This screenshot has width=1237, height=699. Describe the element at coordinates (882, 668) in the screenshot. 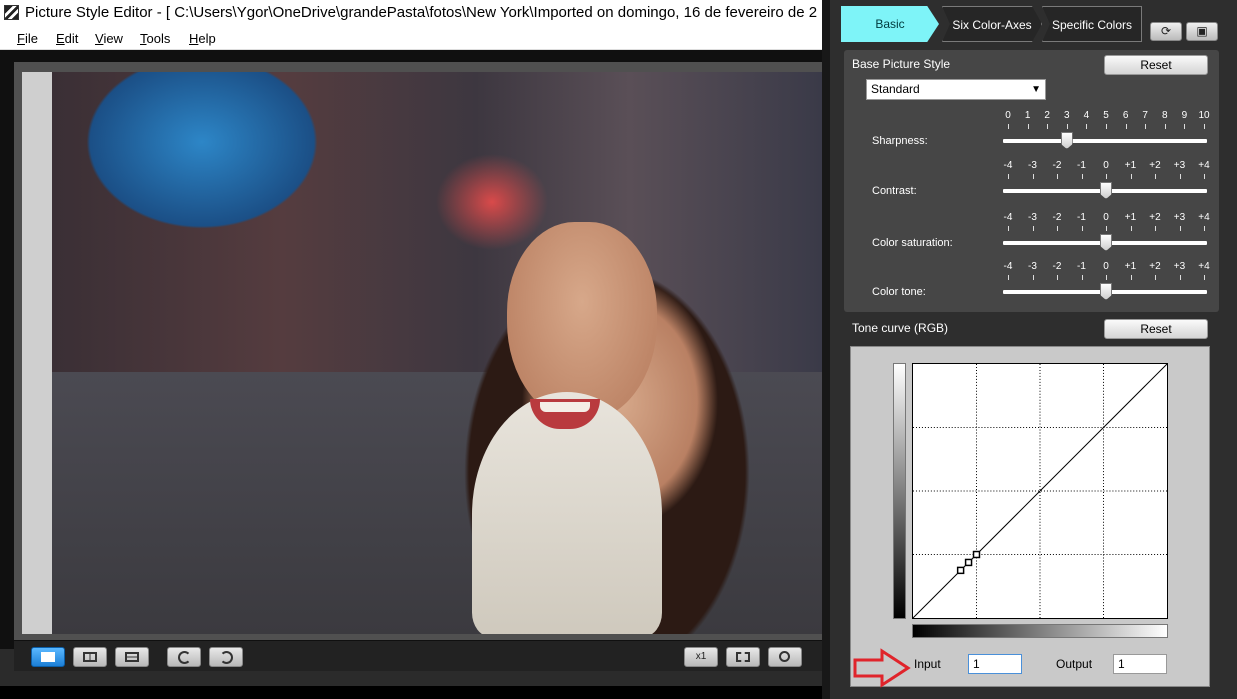

I see `red-arrow-annotation` at that location.